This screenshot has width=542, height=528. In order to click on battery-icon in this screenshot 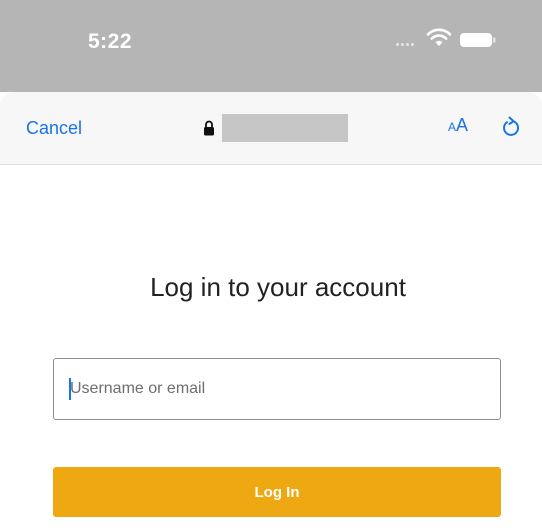, I will do `click(478, 40)`.